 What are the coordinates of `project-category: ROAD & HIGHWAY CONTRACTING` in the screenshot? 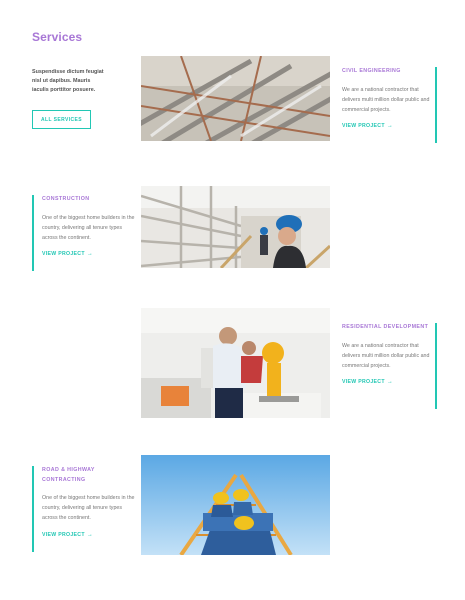 It's located at (68, 475).